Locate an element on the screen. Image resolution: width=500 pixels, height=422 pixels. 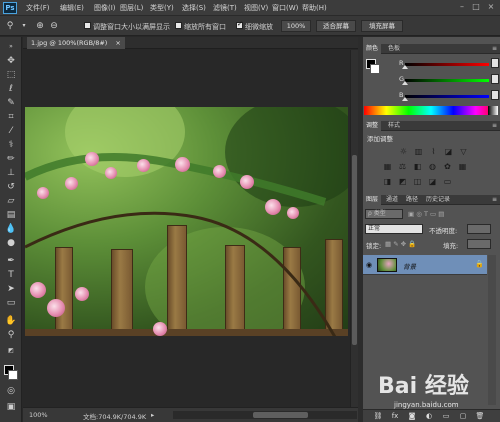
resize-windows-checkbox is located at coordinates (87, 25).